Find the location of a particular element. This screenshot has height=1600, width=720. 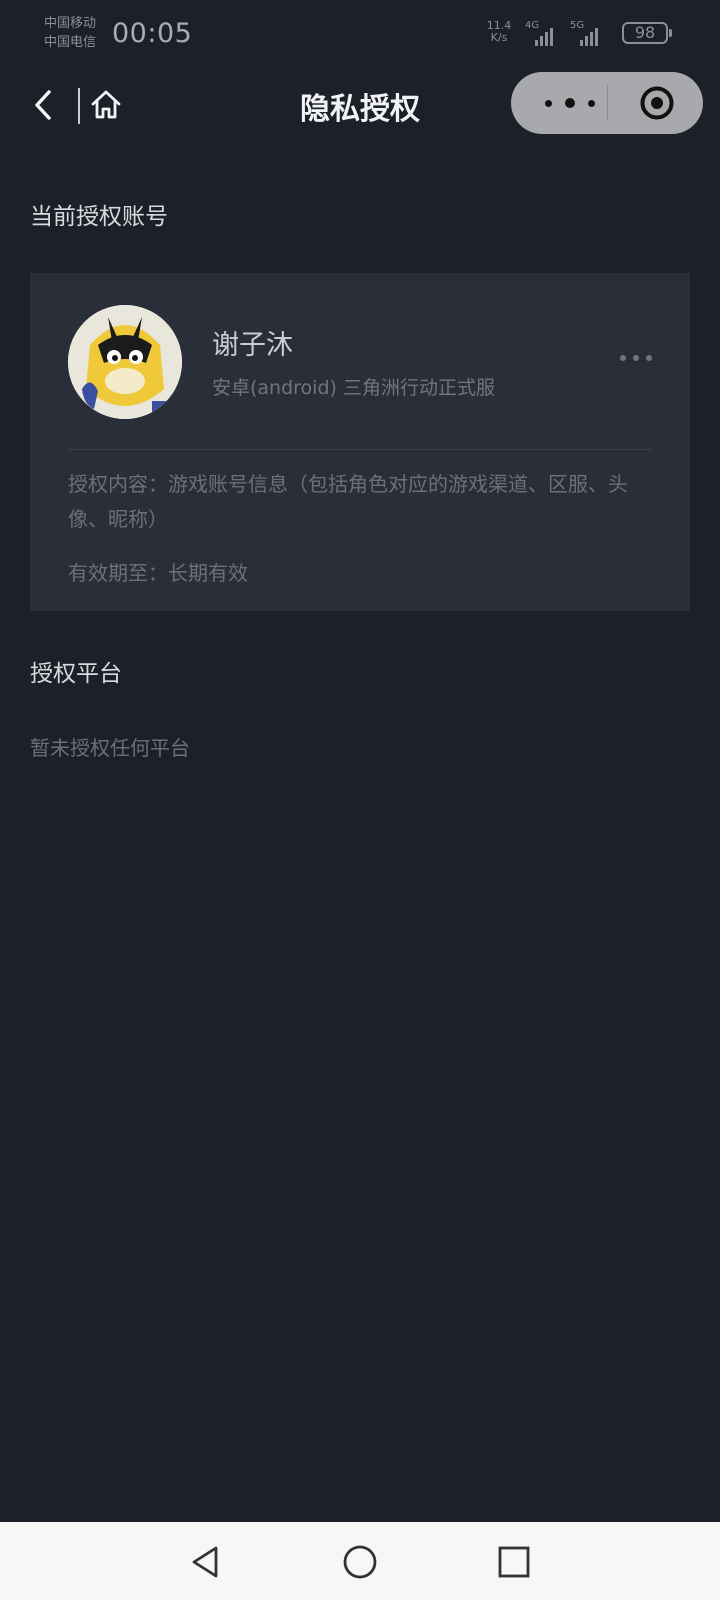

circle-home-icon is located at coordinates (360, 1562).